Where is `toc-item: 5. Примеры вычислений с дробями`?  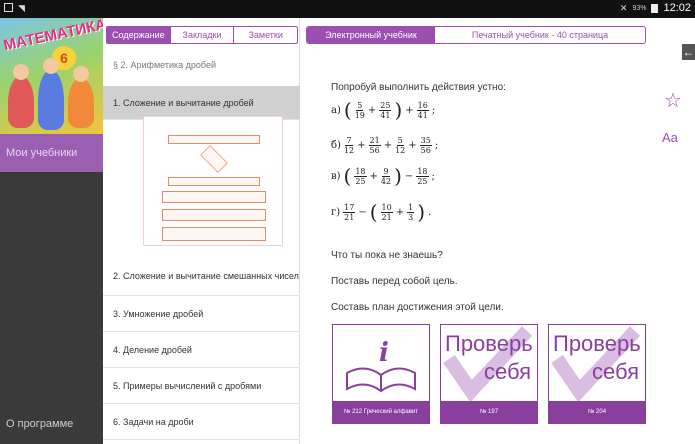 toc-item: 5. Примеры вычислений с дробями is located at coordinates (201, 386).